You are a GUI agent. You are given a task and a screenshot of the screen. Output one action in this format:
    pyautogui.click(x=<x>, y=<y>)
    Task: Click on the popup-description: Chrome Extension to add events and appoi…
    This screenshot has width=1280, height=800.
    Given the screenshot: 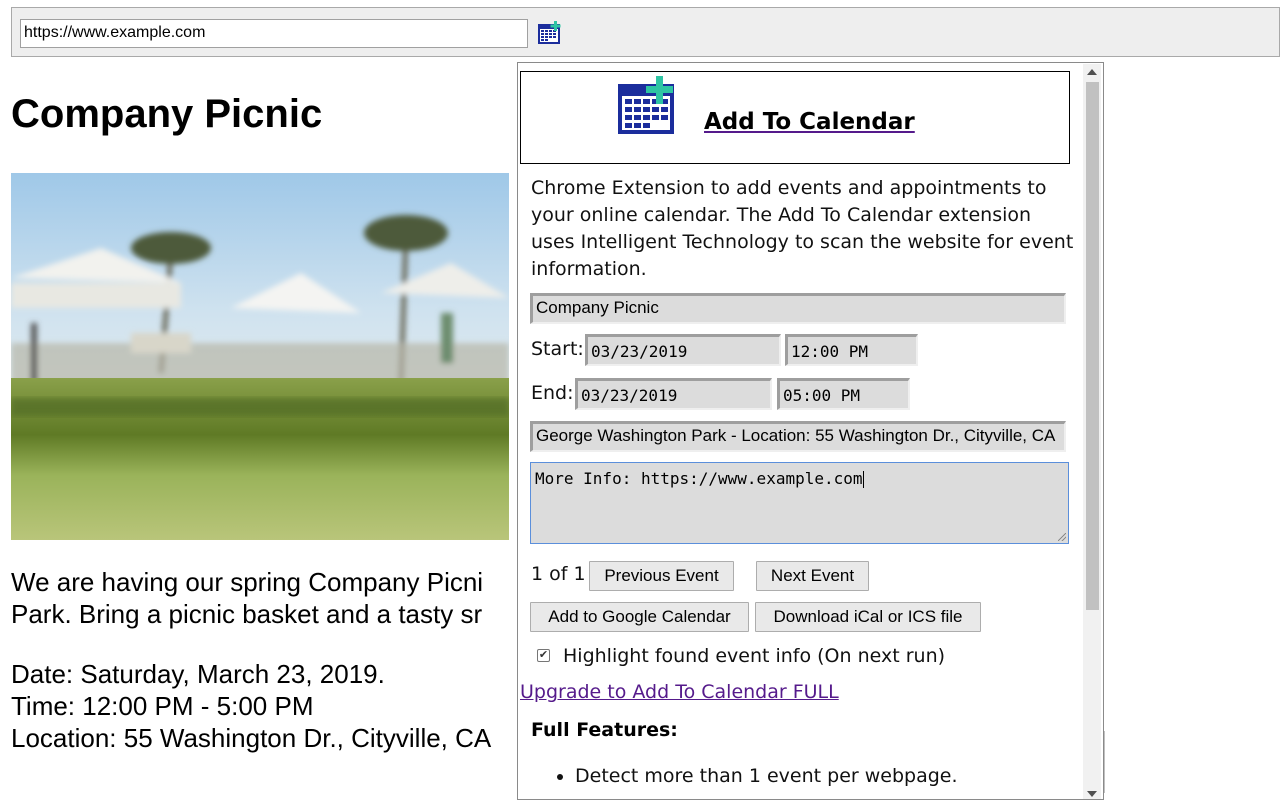 What is the action you would take?
    pyautogui.click(x=802, y=228)
    